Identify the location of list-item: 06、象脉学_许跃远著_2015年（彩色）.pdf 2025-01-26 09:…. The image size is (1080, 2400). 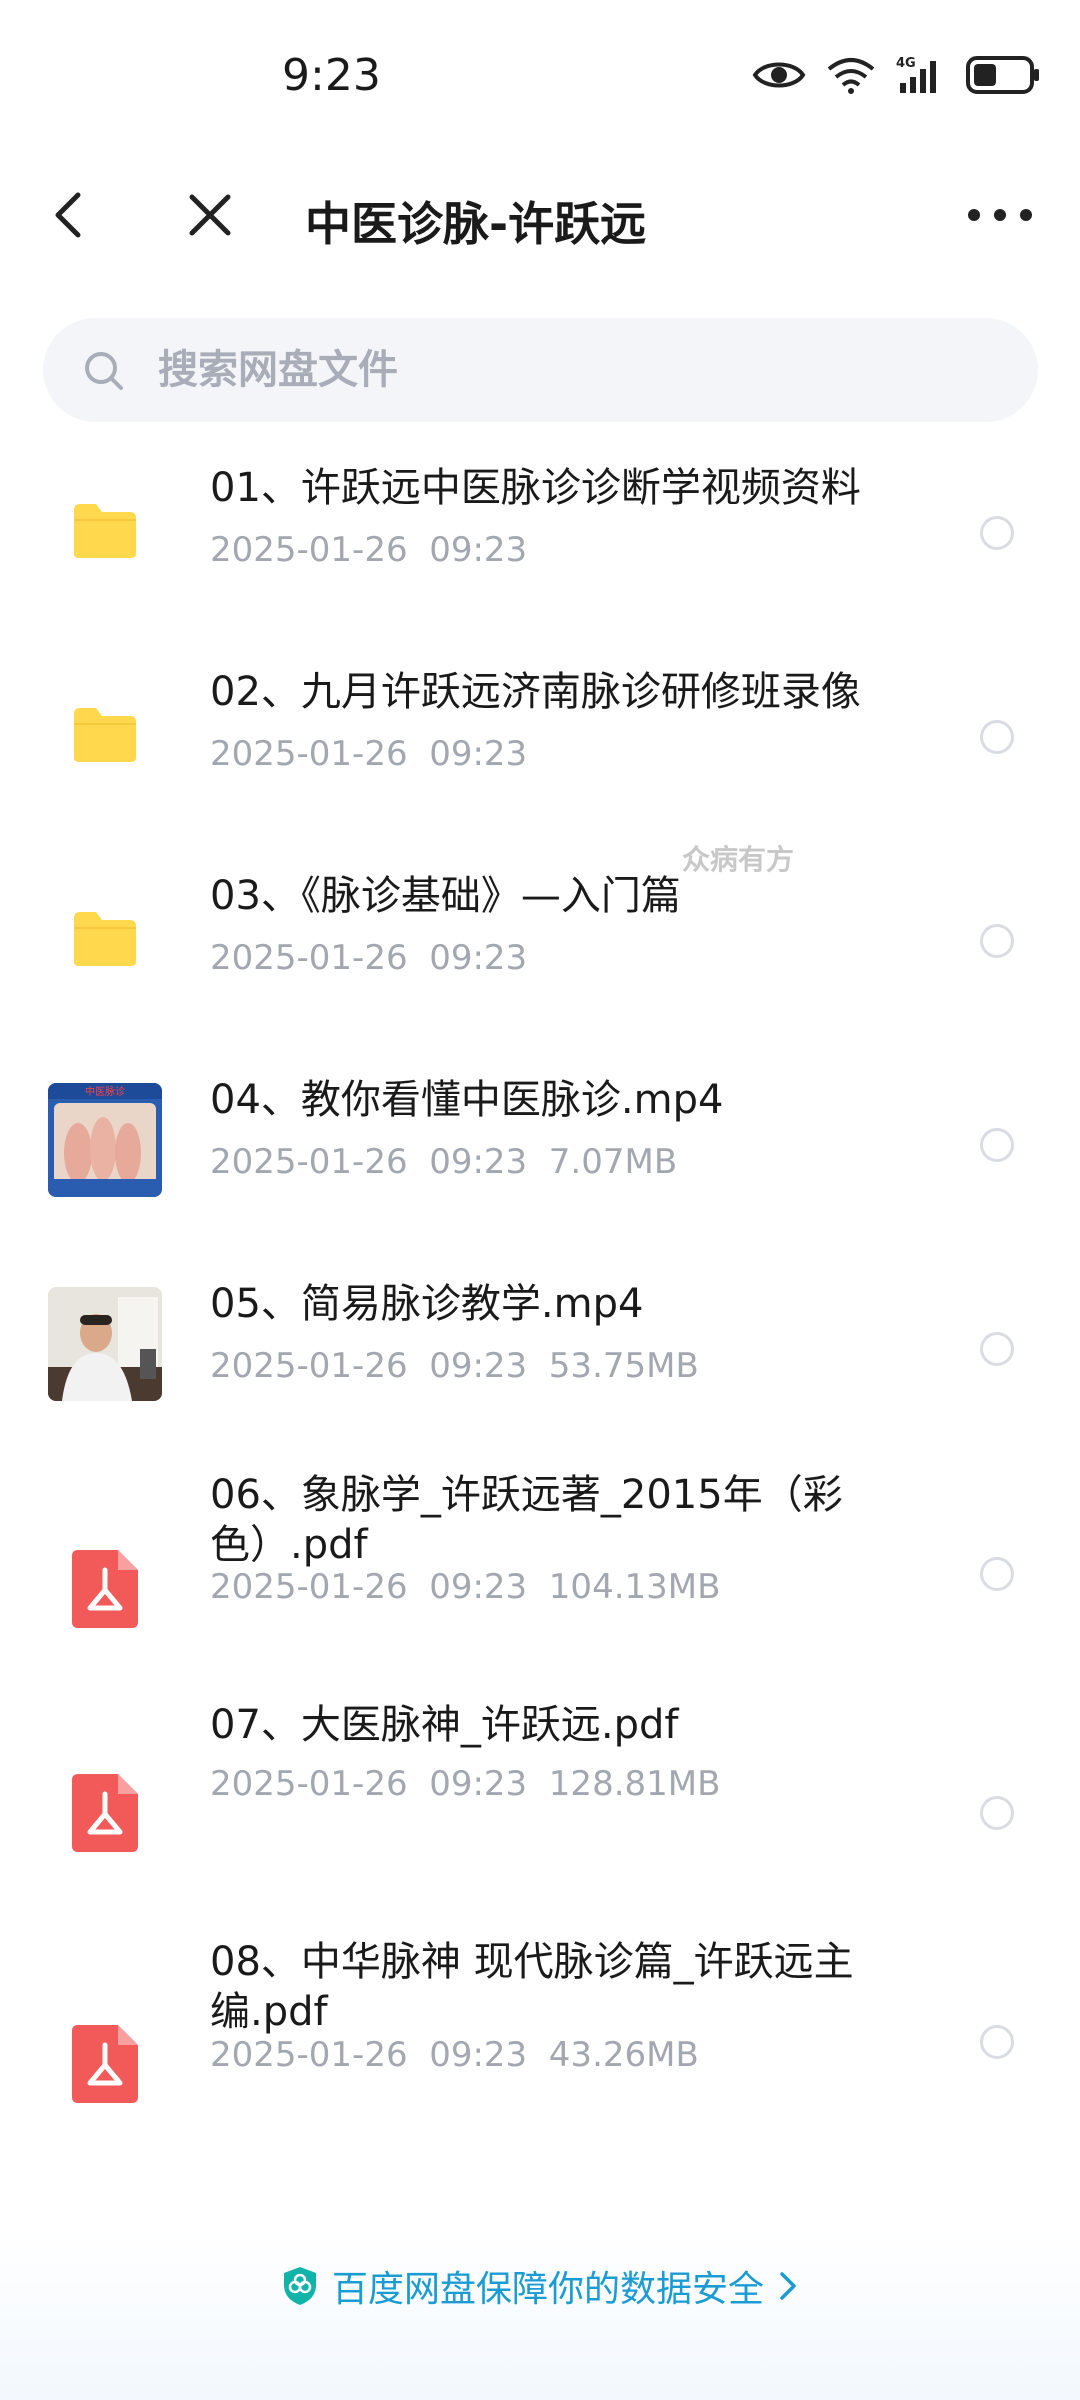
(540, 1585).